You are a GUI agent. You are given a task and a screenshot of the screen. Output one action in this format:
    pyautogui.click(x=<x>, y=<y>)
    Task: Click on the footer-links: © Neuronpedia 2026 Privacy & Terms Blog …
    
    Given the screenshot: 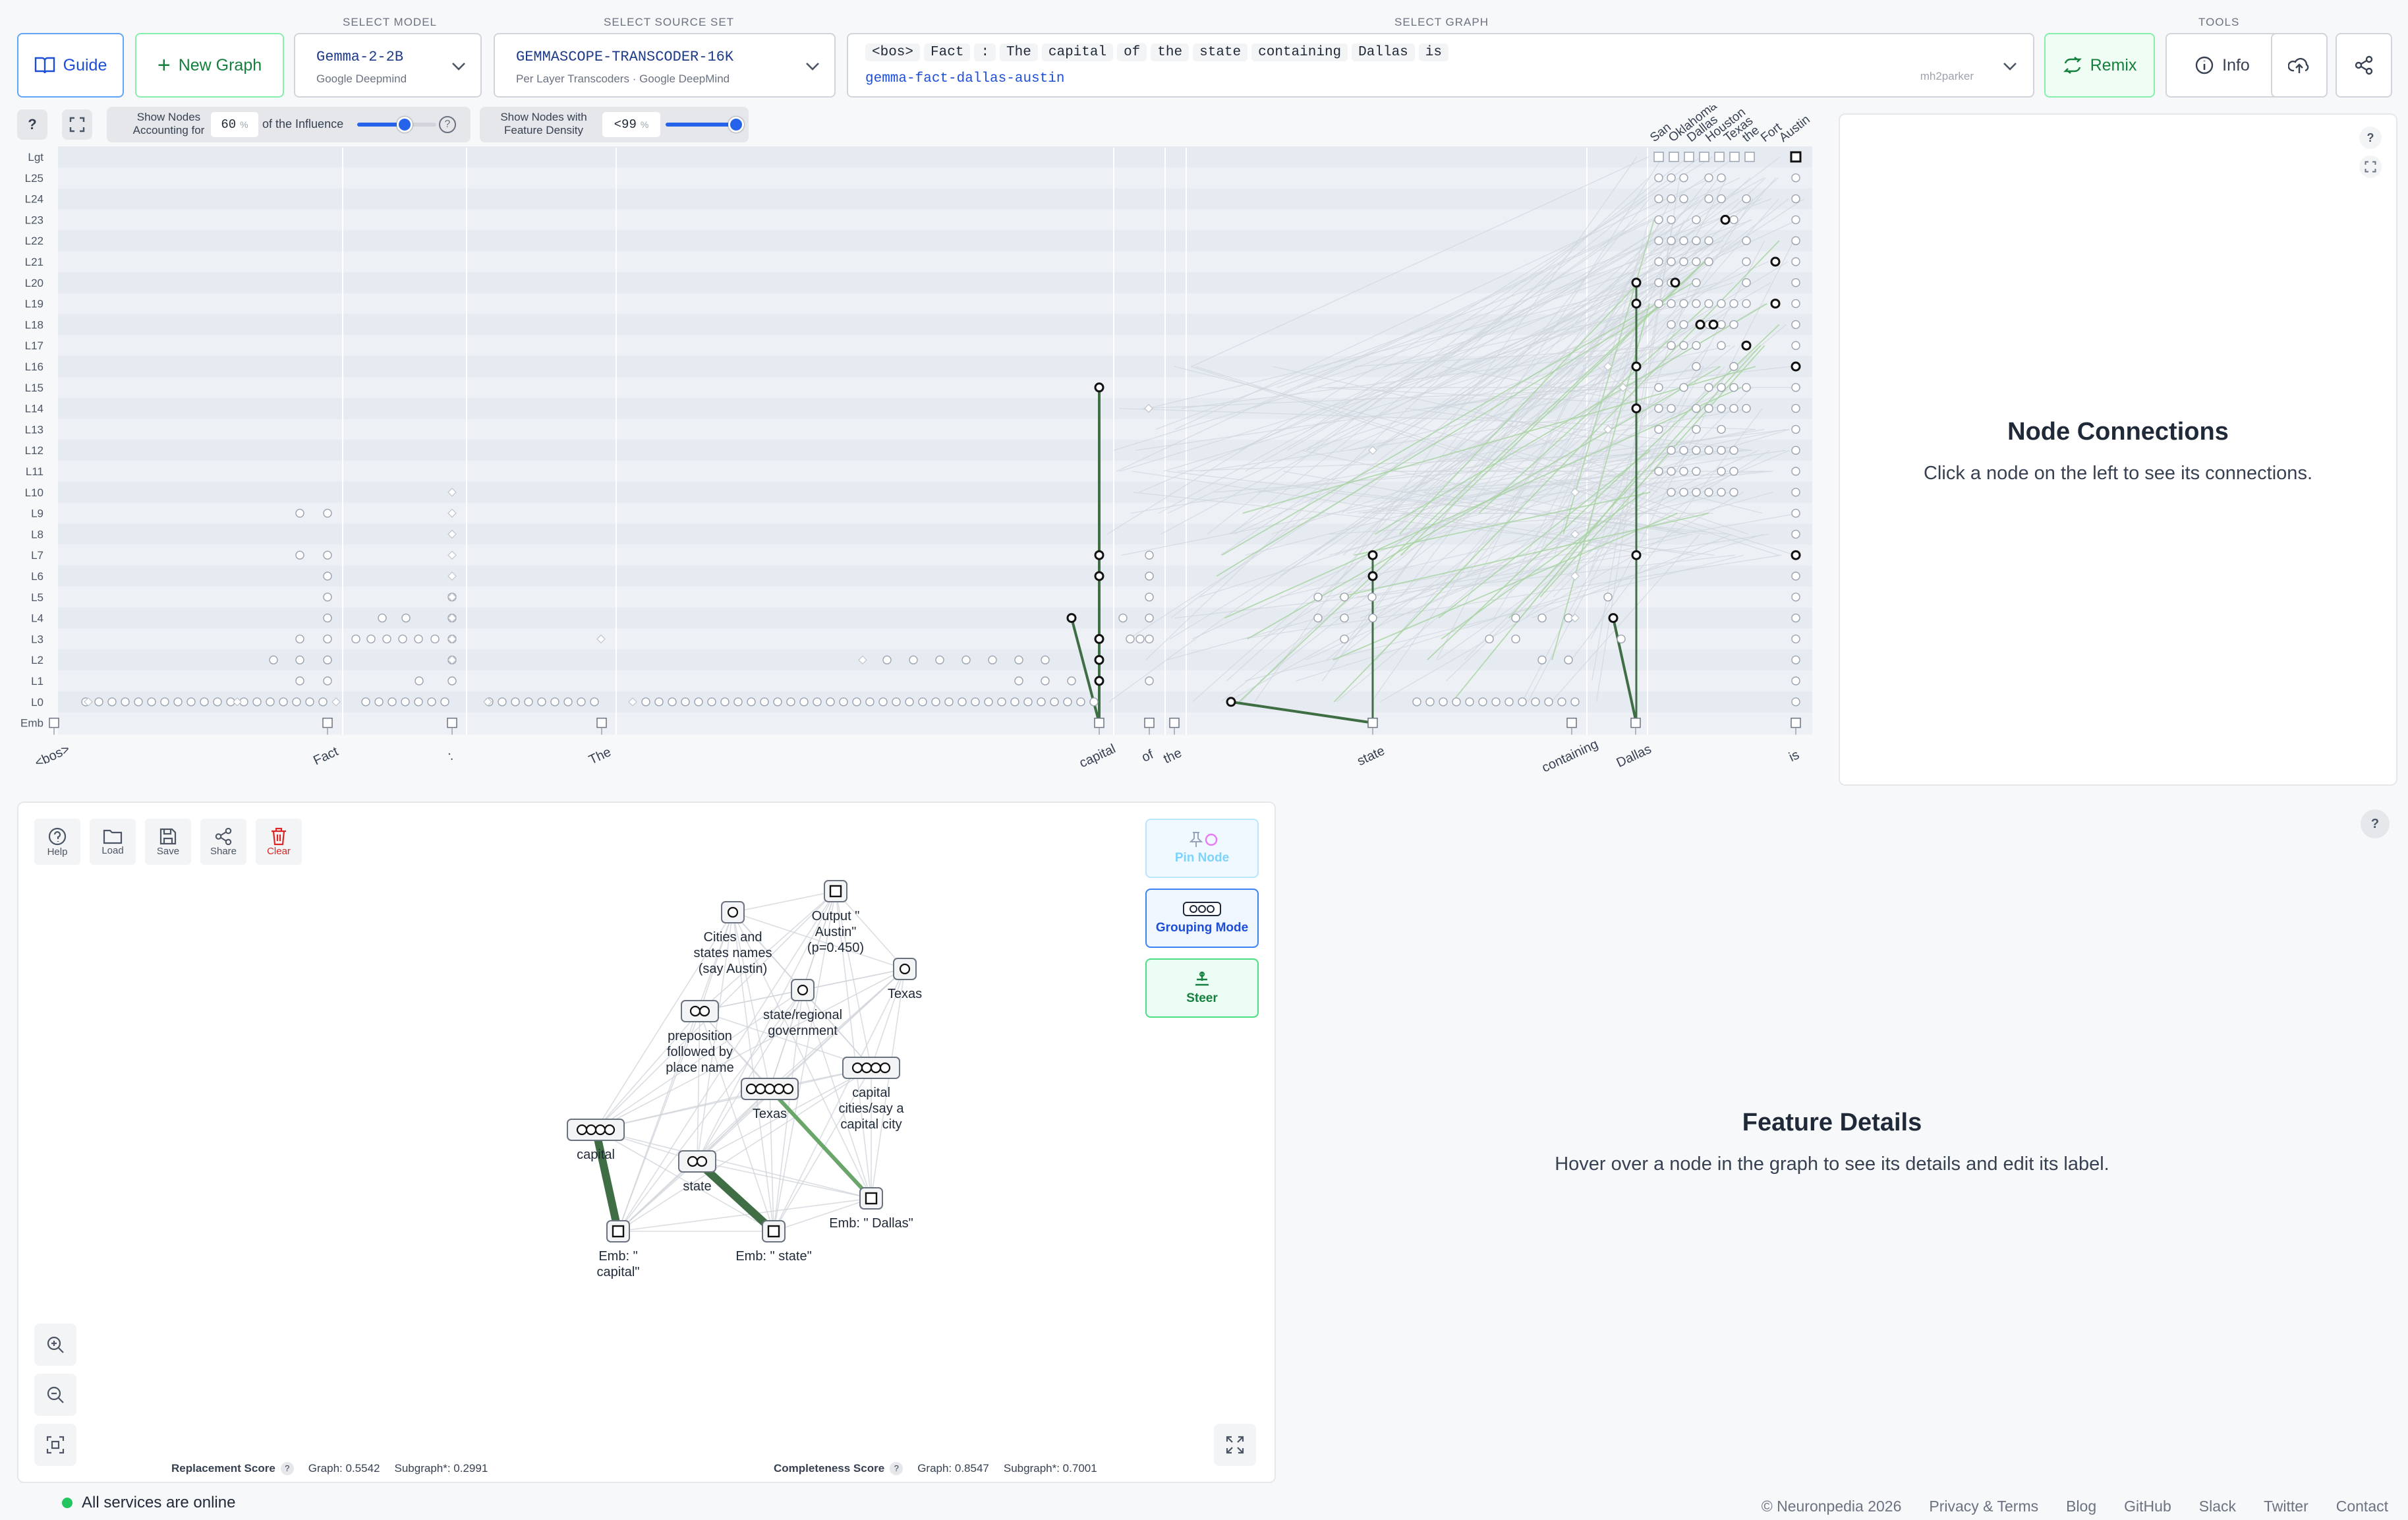 What is the action you would take?
    pyautogui.click(x=2061, y=1506)
    